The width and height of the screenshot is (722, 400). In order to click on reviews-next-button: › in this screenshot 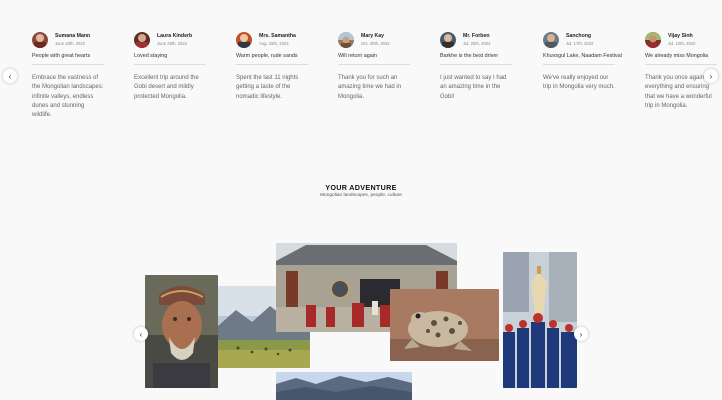, I will do `click(711, 76)`.